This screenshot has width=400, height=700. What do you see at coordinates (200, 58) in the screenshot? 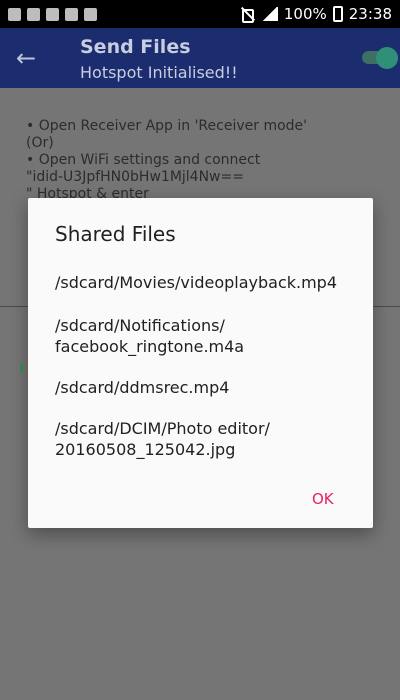
I see `app-bar: ← Send Files Hotspot Initialised!!` at bounding box center [200, 58].